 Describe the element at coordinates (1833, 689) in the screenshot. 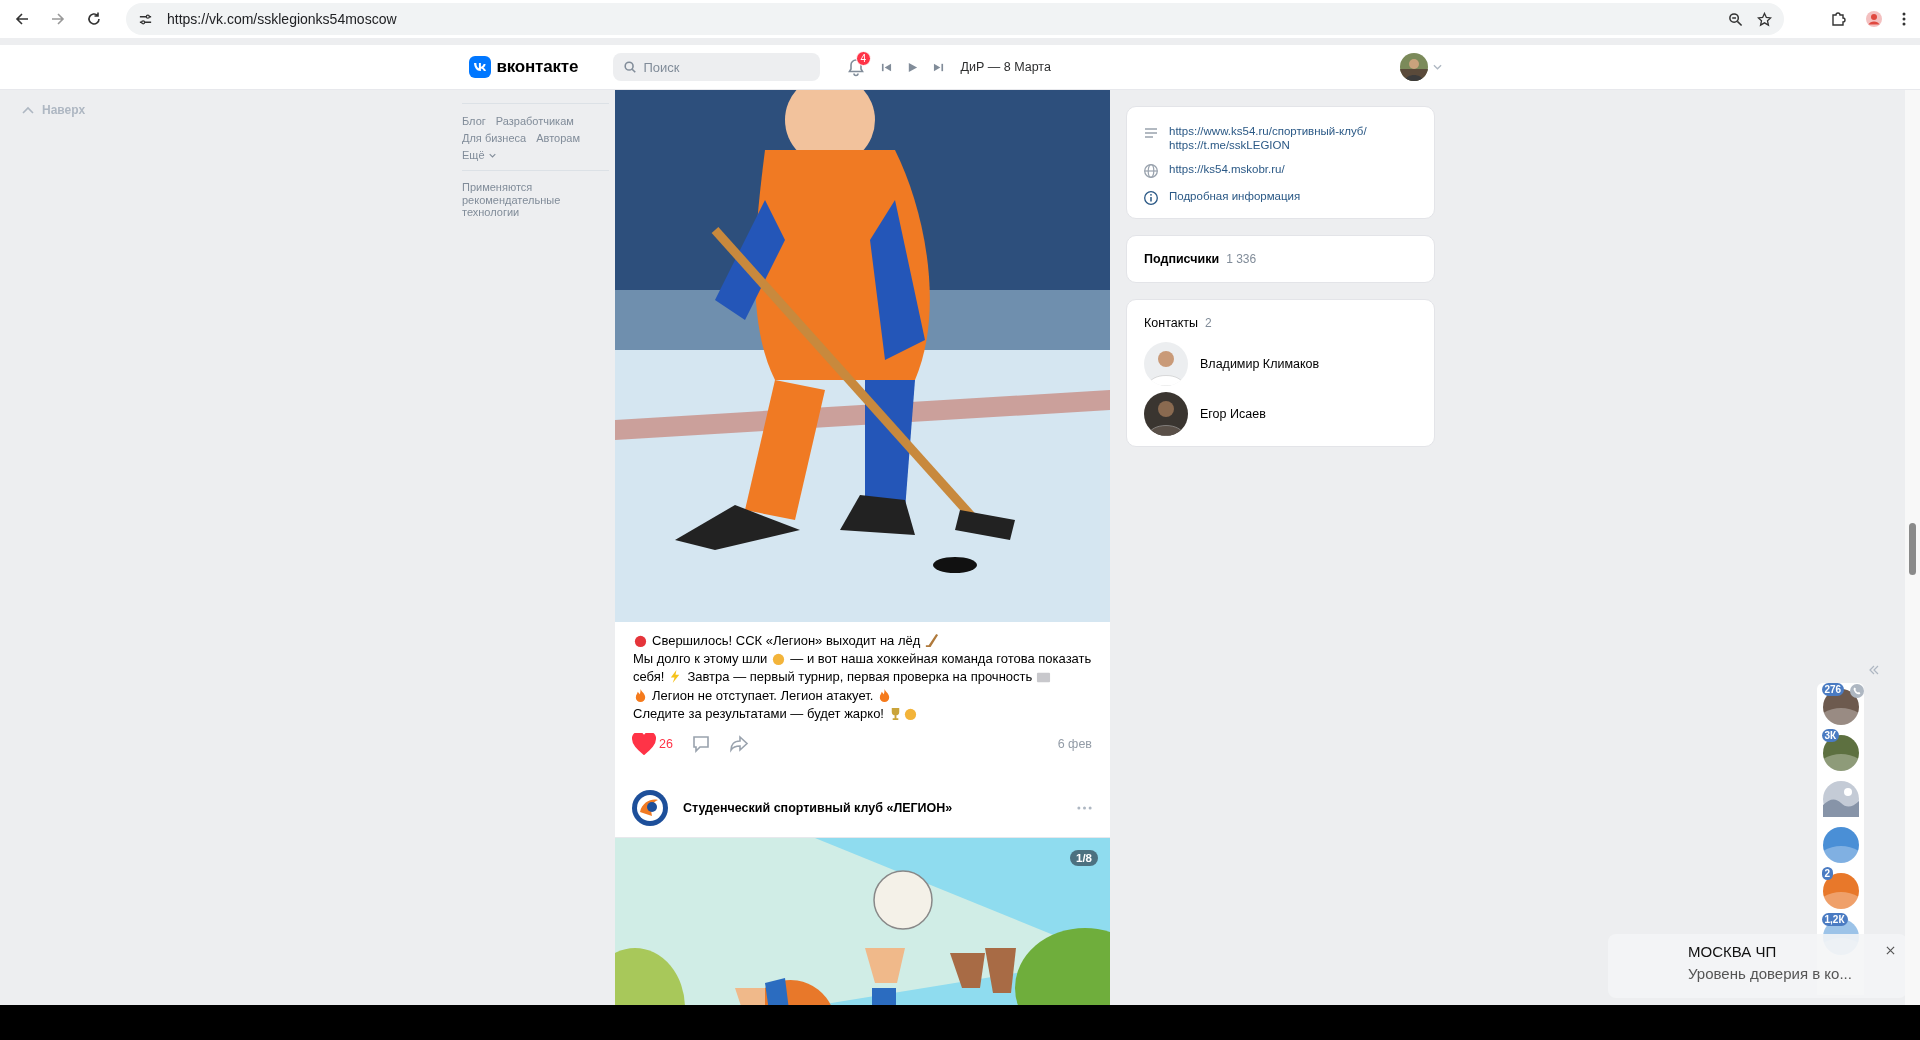

I see `unread-count-badge: 276` at that location.